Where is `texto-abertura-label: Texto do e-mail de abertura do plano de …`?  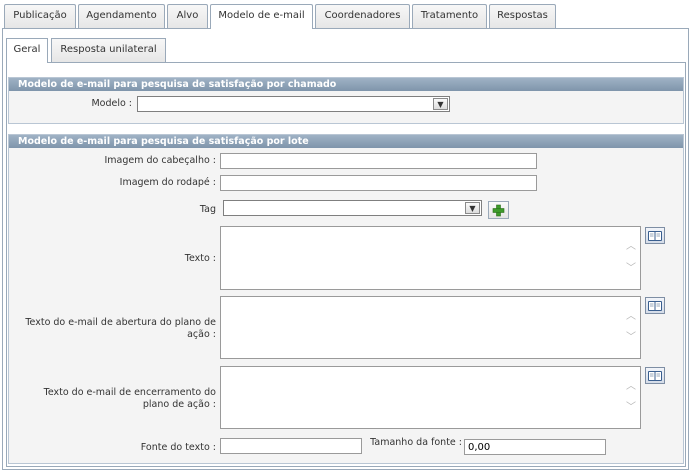
texto-abertura-label: Texto do e-mail de abertura do plano de … is located at coordinates (113, 329).